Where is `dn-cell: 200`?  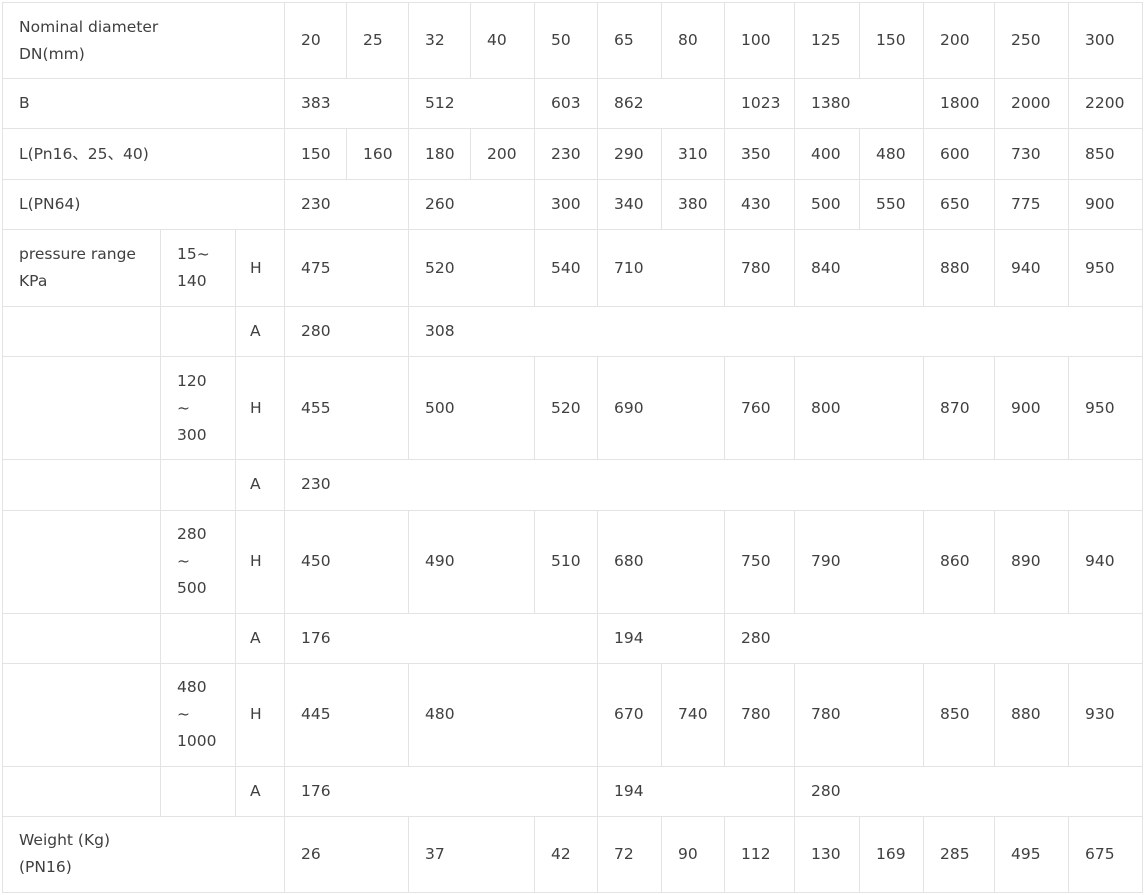
dn-cell: 200 is located at coordinates (959, 40).